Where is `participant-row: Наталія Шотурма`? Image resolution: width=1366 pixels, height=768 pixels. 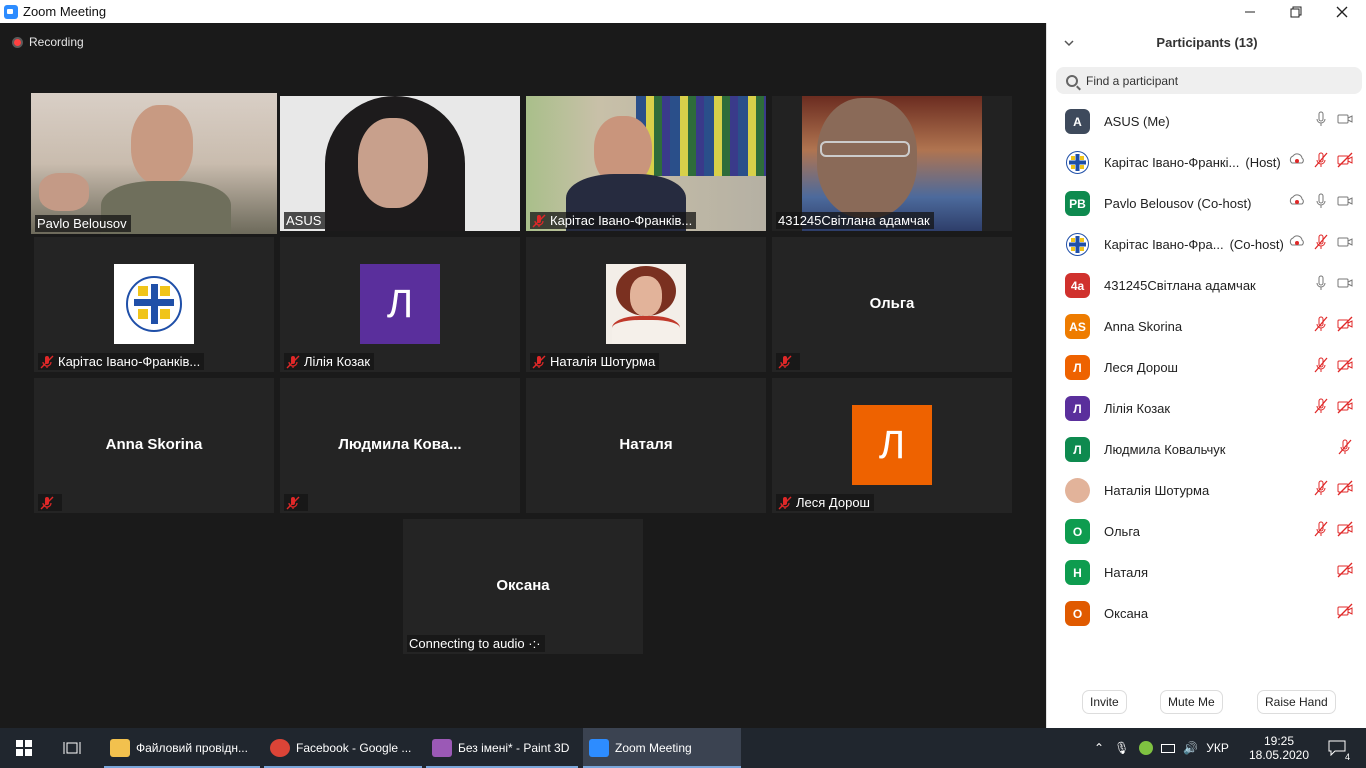
participant-row: Наталія Шотурма is located at coordinates (1206, 490).